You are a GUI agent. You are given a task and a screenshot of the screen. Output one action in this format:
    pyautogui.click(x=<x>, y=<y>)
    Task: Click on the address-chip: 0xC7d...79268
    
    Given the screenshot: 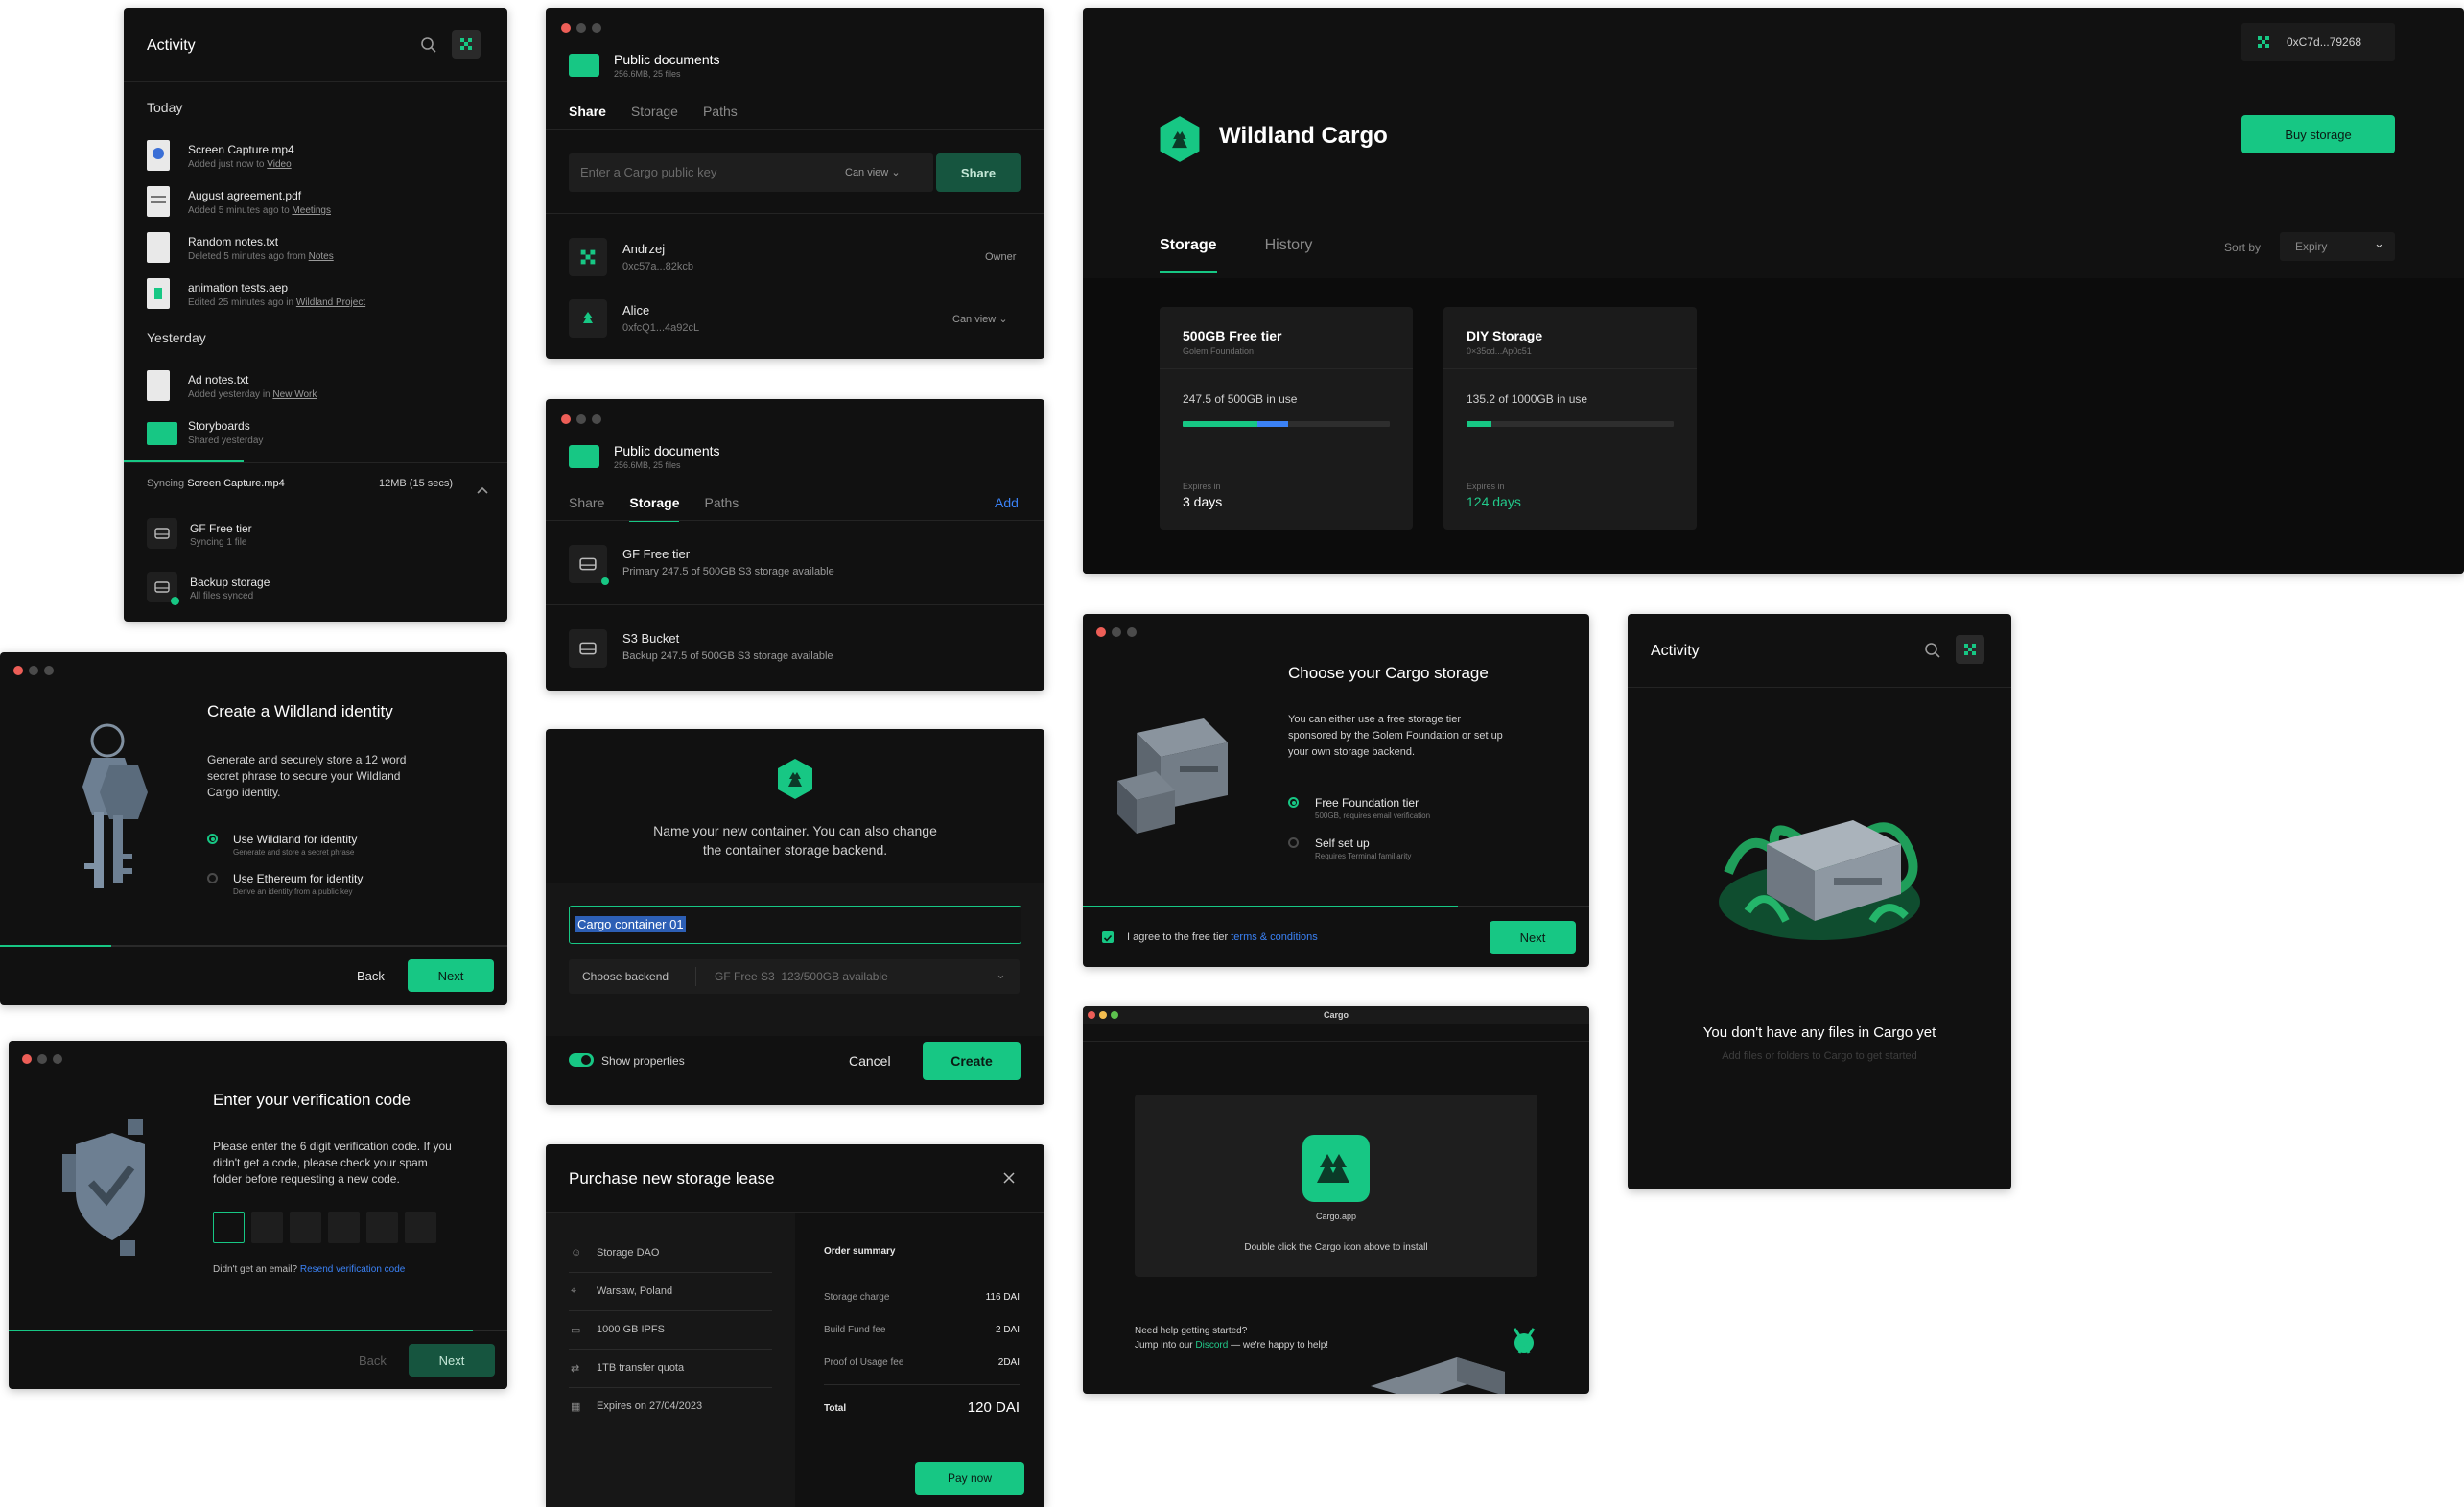 What is the action you would take?
    pyautogui.click(x=2318, y=42)
    